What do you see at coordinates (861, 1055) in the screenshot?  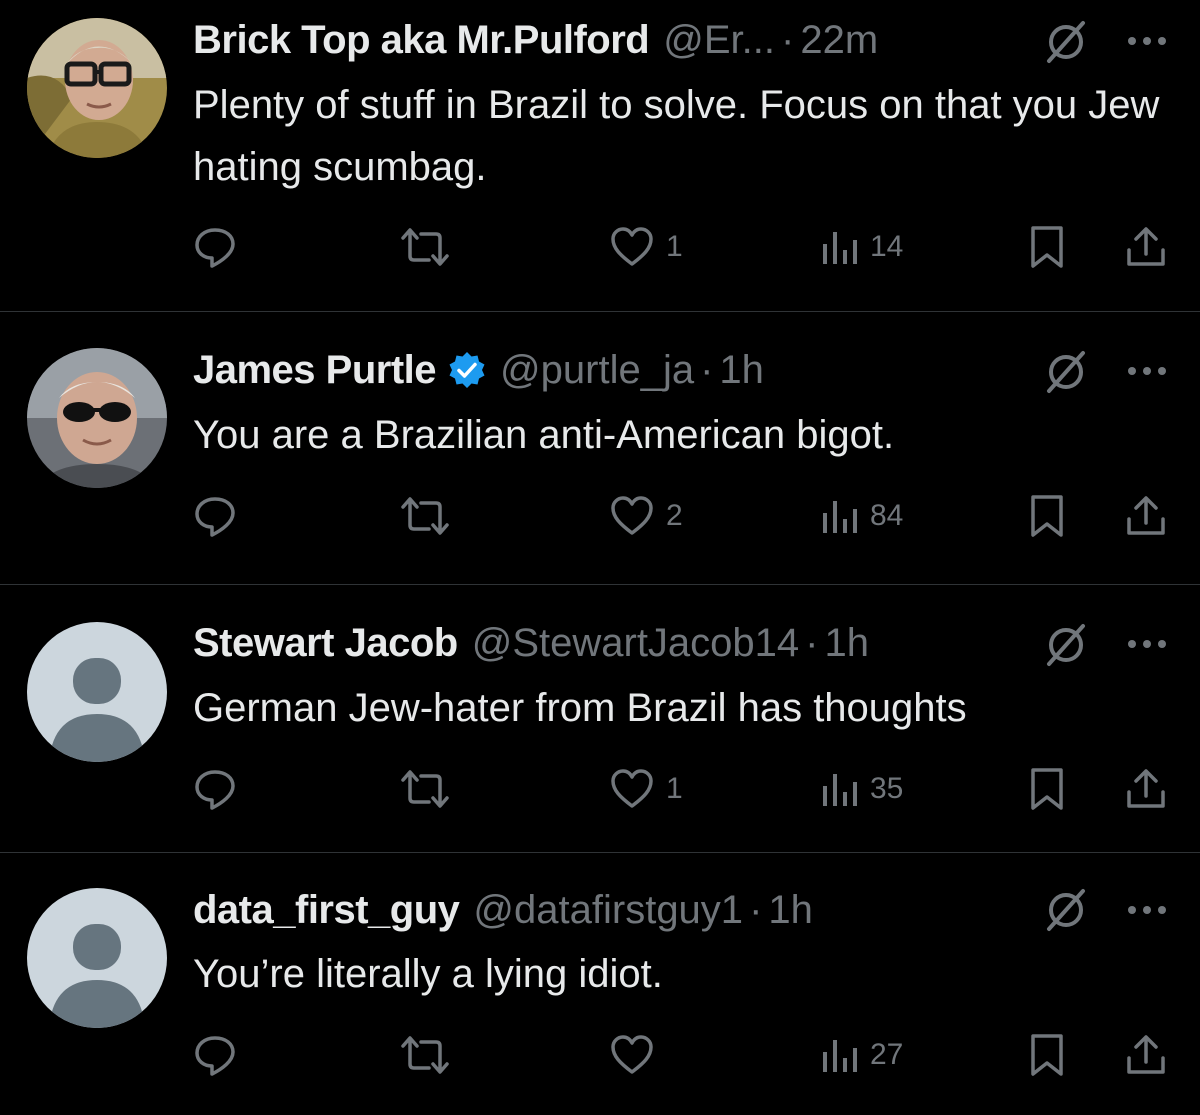 I see `views-button: 27` at bounding box center [861, 1055].